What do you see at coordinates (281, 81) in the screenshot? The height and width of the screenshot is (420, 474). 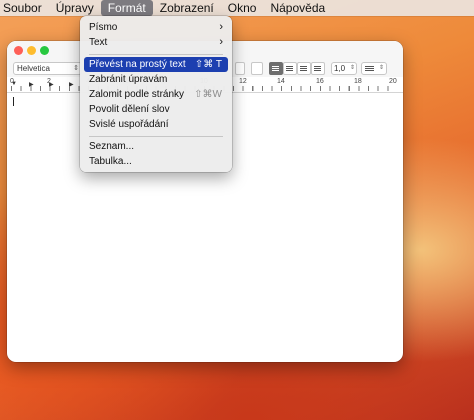 I see `ruler-label: 14` at bounding box center [281, 81].